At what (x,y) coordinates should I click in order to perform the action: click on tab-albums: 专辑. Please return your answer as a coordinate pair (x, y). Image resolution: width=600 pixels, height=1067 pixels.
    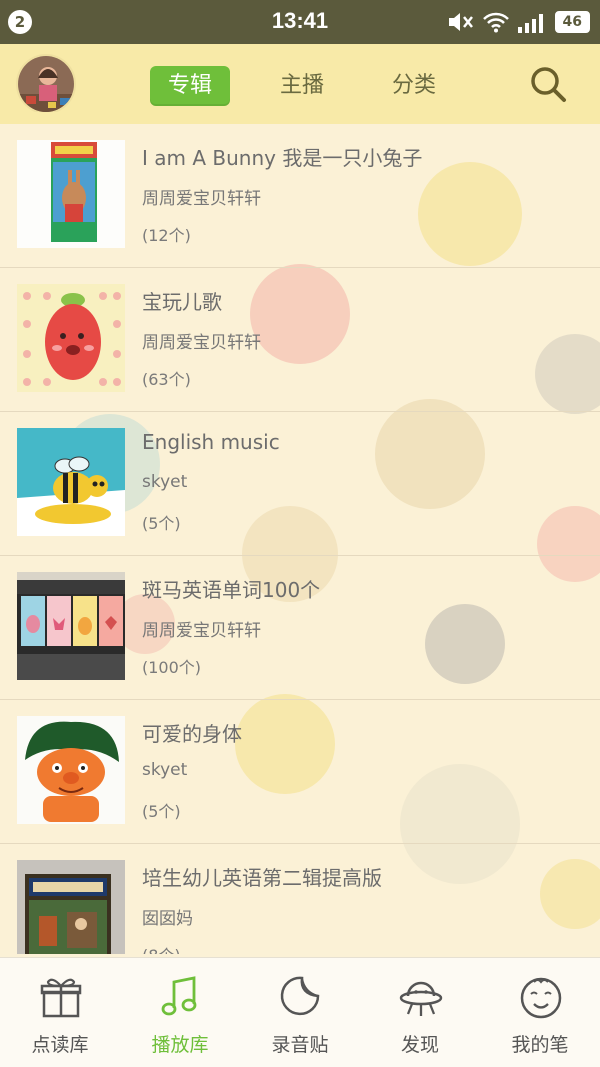
    Looking at the image, I should click on (190, 86).